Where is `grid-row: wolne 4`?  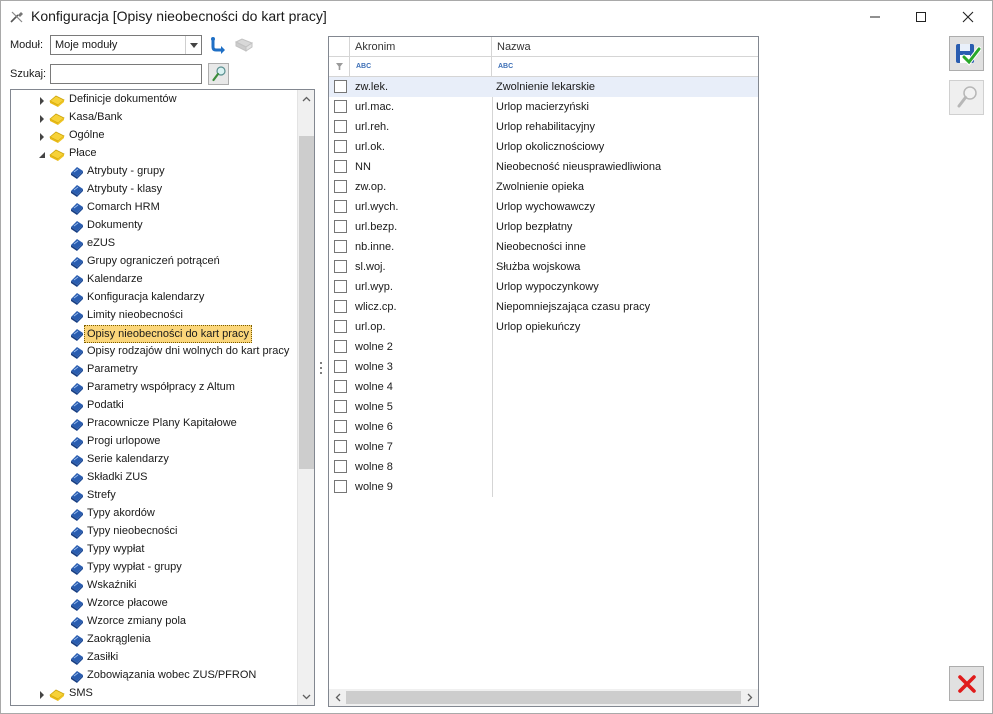 grid-row: wolne 4 is located at coordinates (543, 387).